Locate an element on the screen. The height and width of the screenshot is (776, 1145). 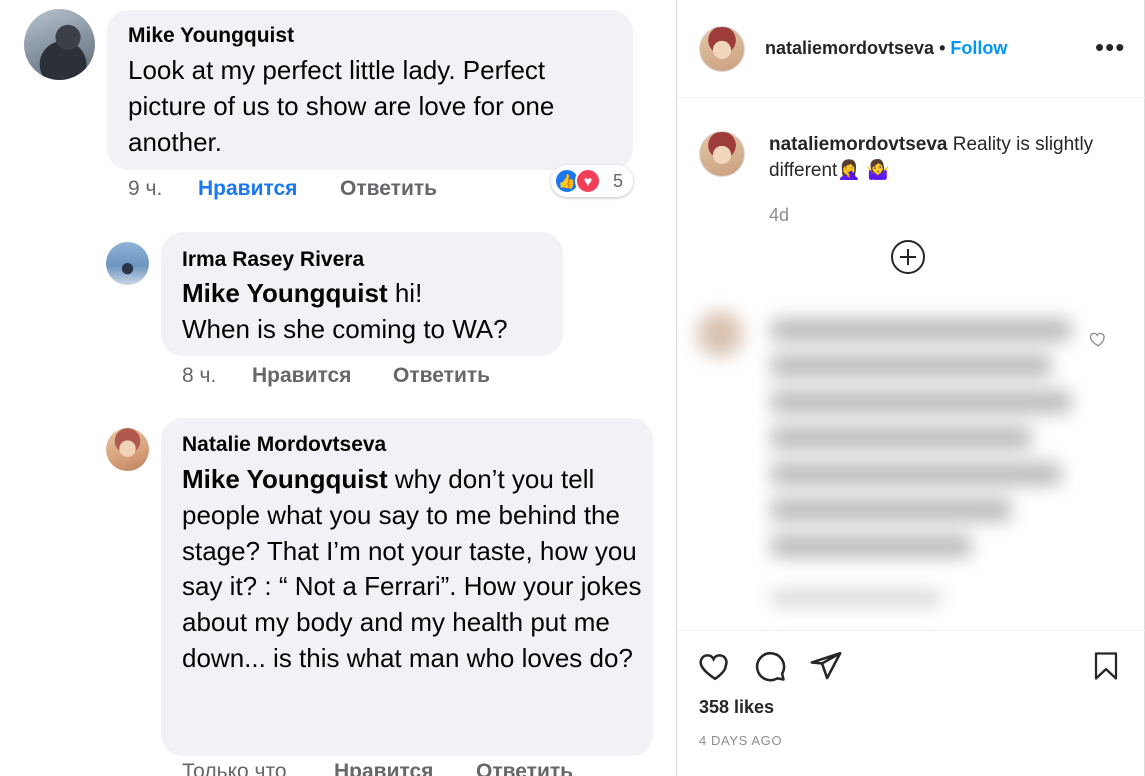
reactions-summary: 👍 ♥ 5 is located at coordinates (592, 181).